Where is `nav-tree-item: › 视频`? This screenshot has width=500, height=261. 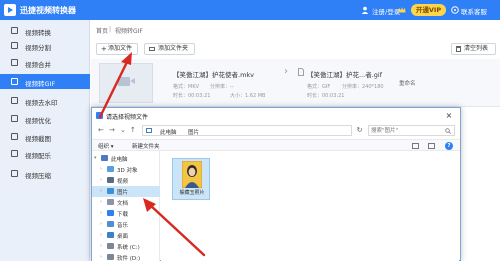
nav-tree-item: › 视频 is located at coordinates (126, 180).